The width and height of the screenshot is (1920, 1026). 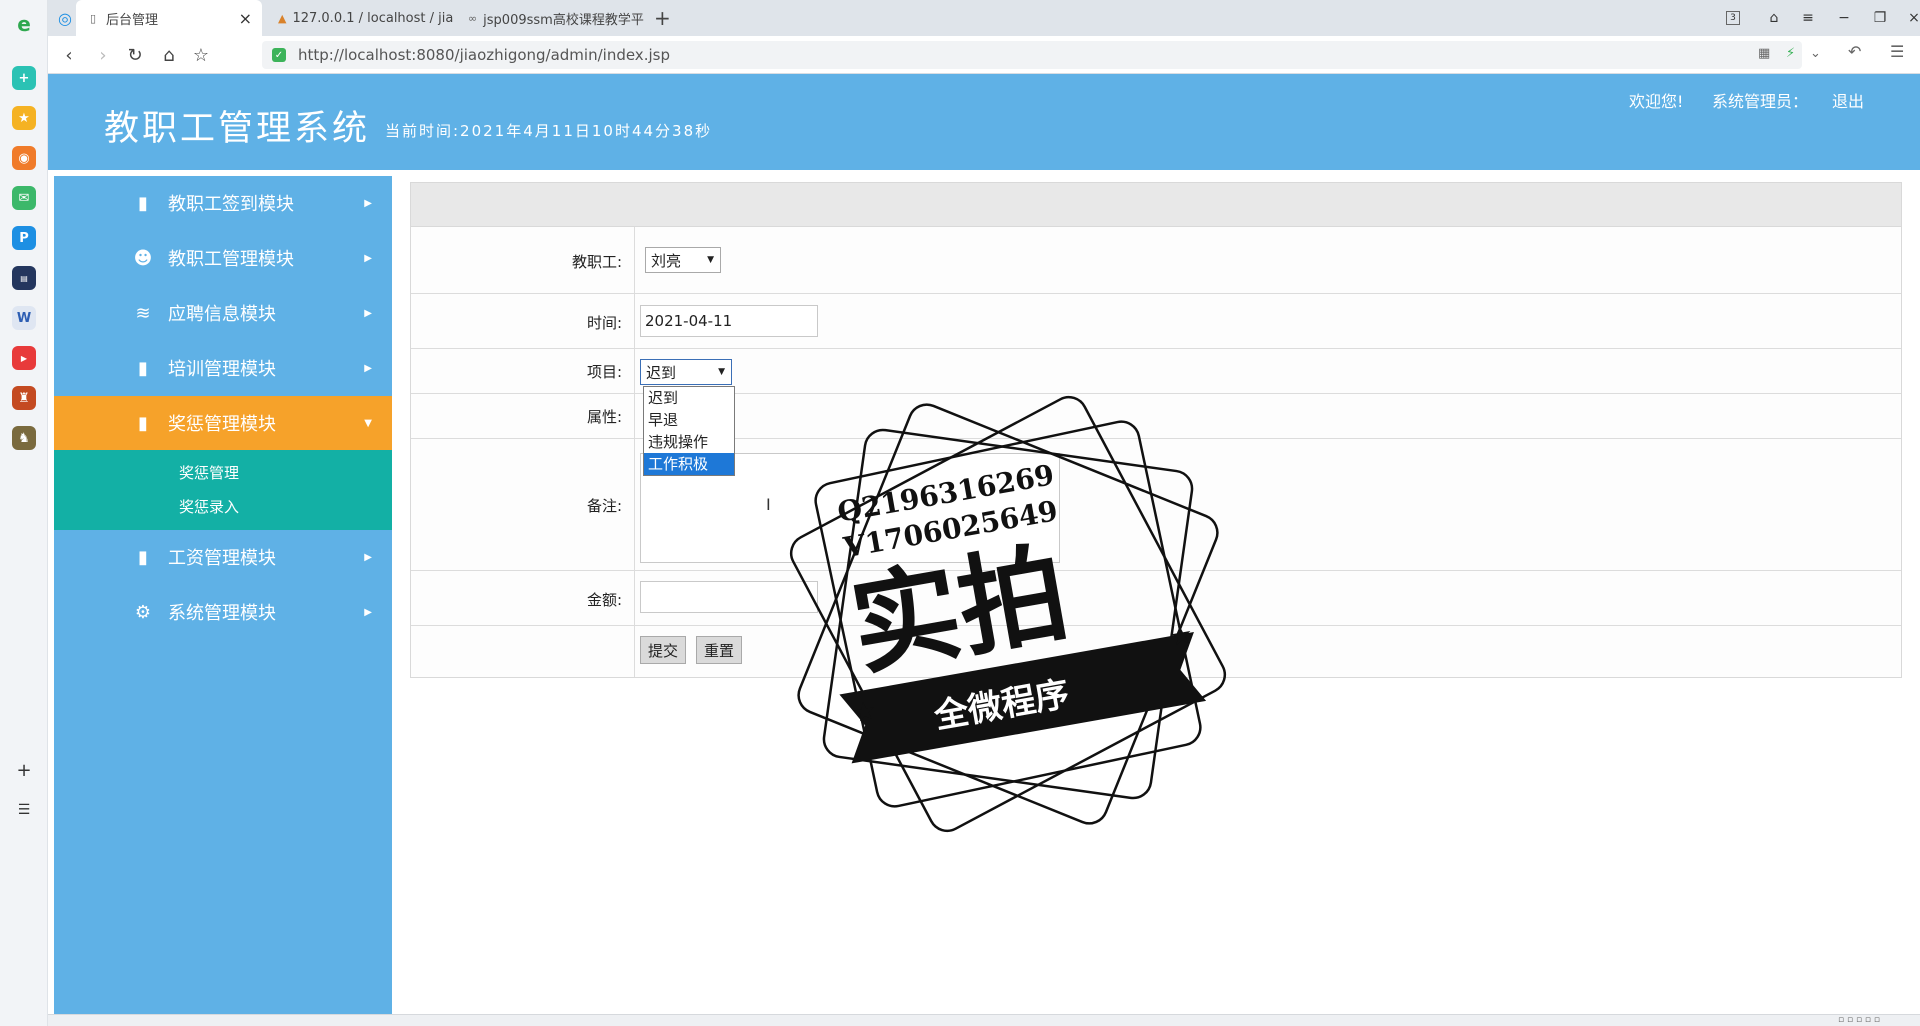 I want to click on item-label: 项目:, so click(x=604, y=372).